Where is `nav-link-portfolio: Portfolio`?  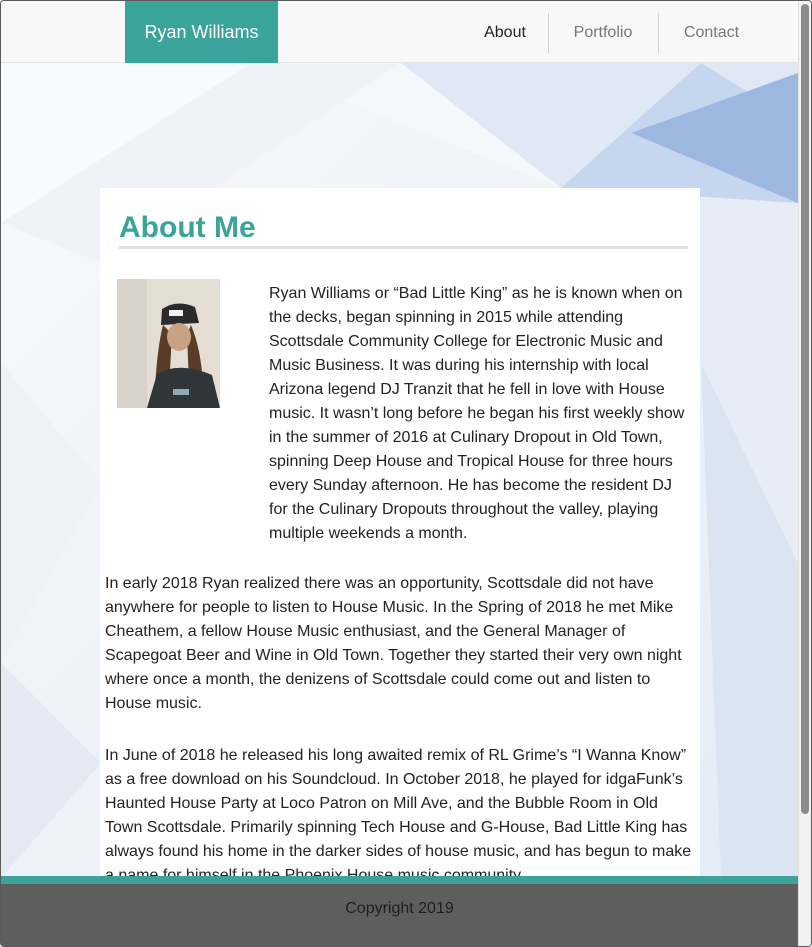
nav-link-portfolio: Portfolio is located at coordinates (602, 33).